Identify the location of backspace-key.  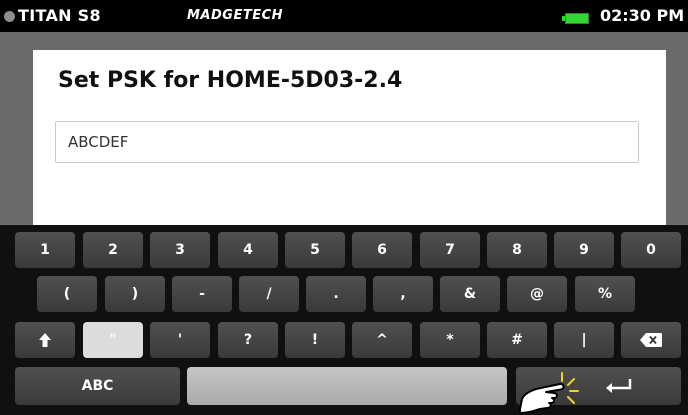
(651, 340).